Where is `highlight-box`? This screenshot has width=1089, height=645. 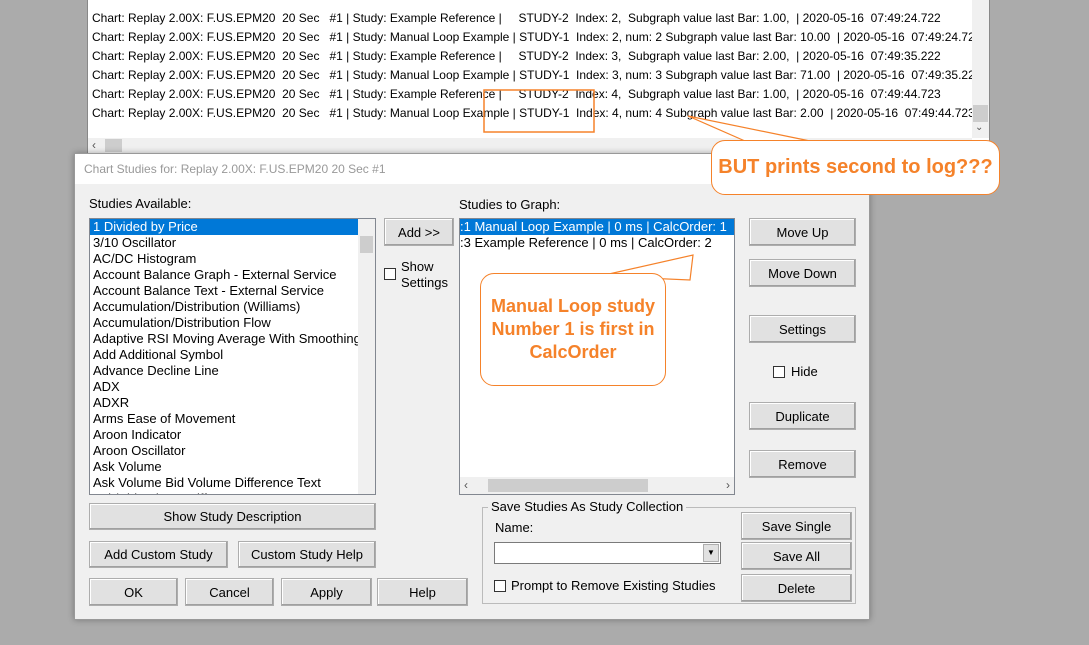 highlight-box is located at coordinates (539, 111).